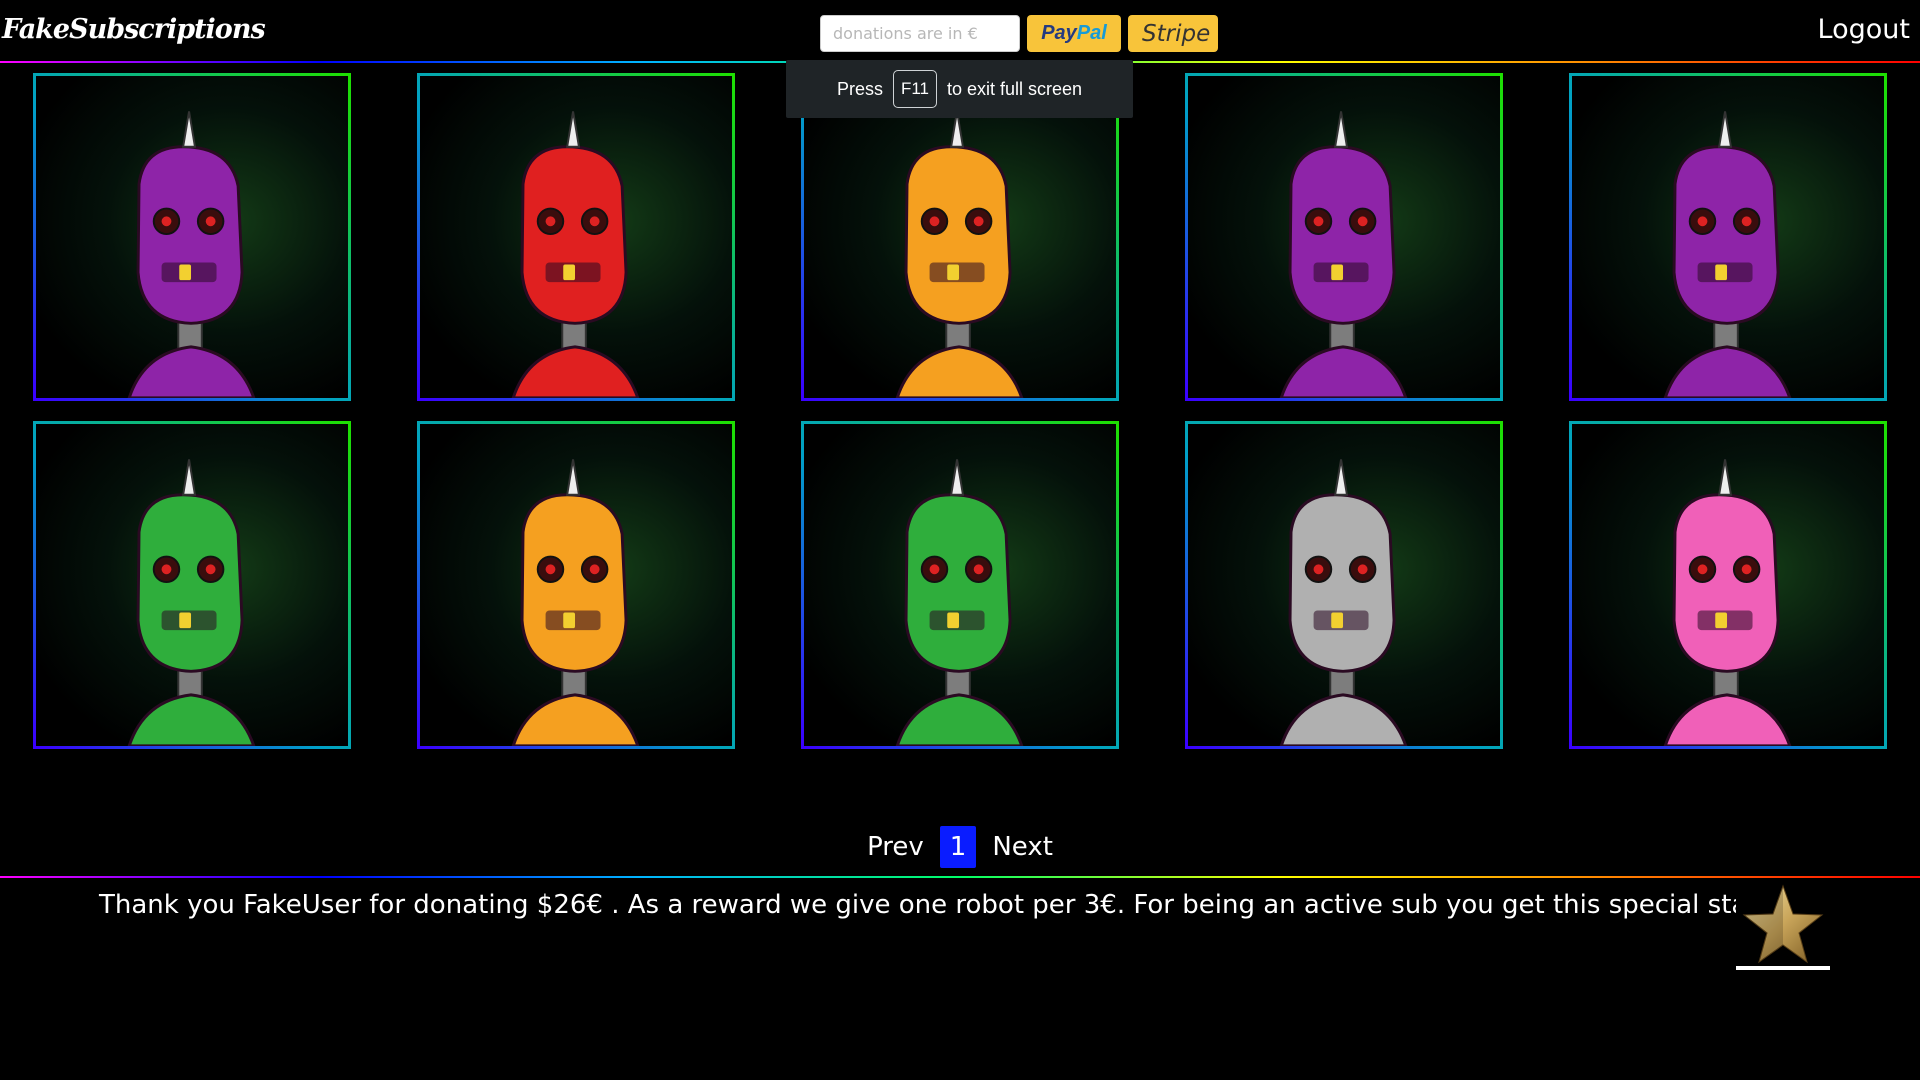 The height and width of the screenshot is (1080, 1920). What do you see at coordinates (1015, 88) in the screenshot?
I see `fullscreen-notice-after: to exit full screen` at bounding box center [1015, 88].